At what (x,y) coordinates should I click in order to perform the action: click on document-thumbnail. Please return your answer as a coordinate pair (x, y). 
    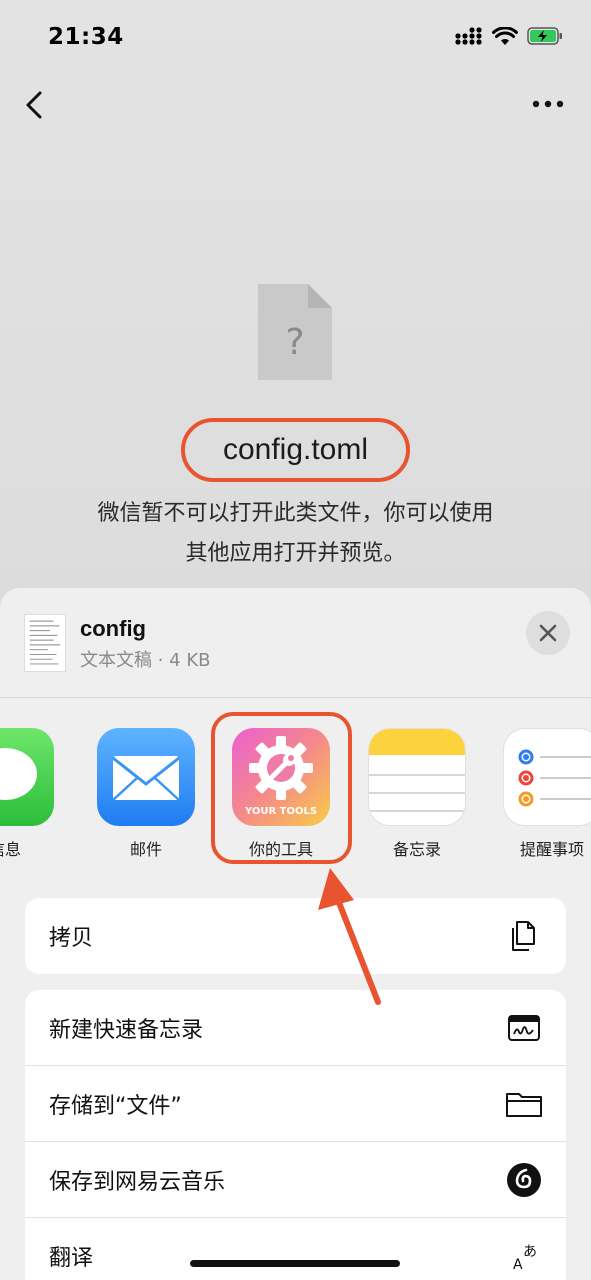
    Looking at the image, I should click on (45, 643).